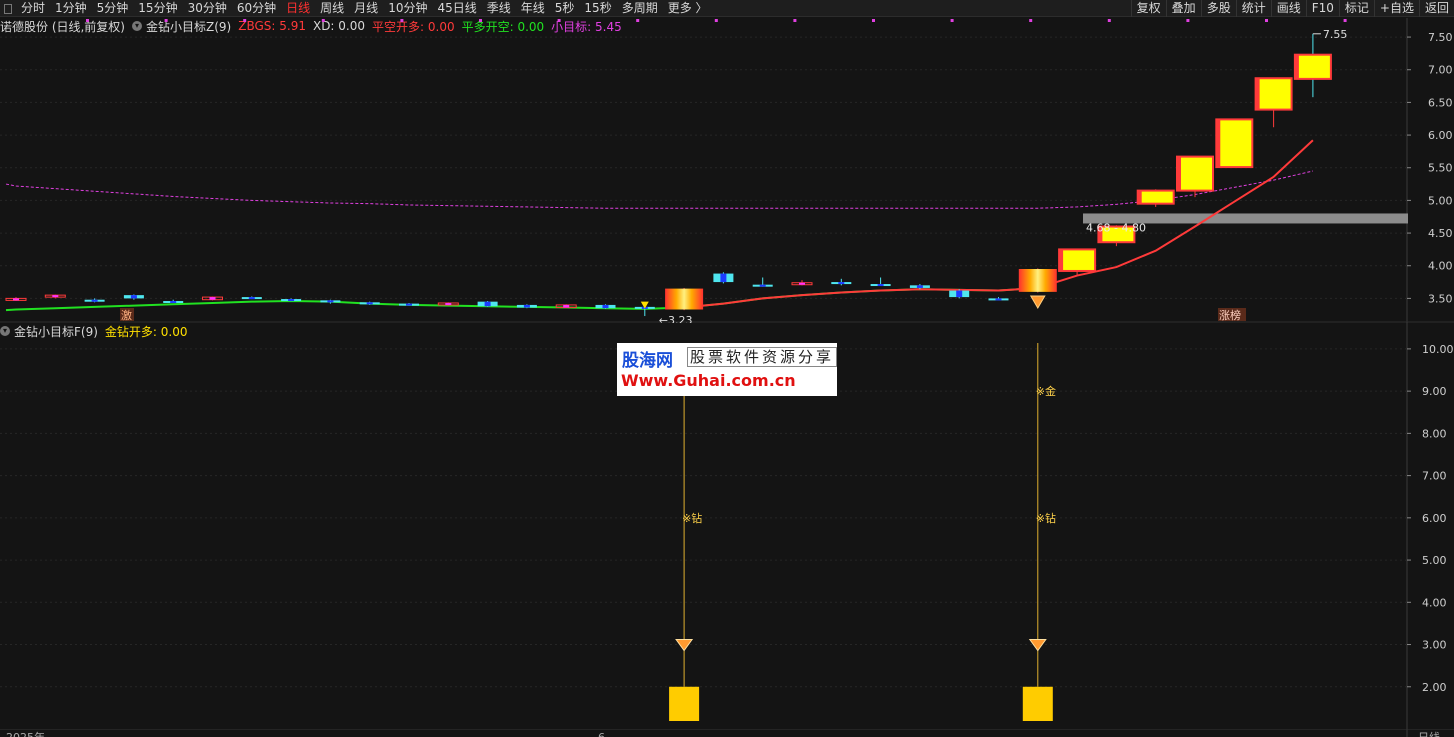 Image resolution: width=1454 pixels, height=737 pixels. What do you see at coordinates (533, 8) in the screenshot?
I see `period-tab-12: 年线` at bounding box center [533, 8].